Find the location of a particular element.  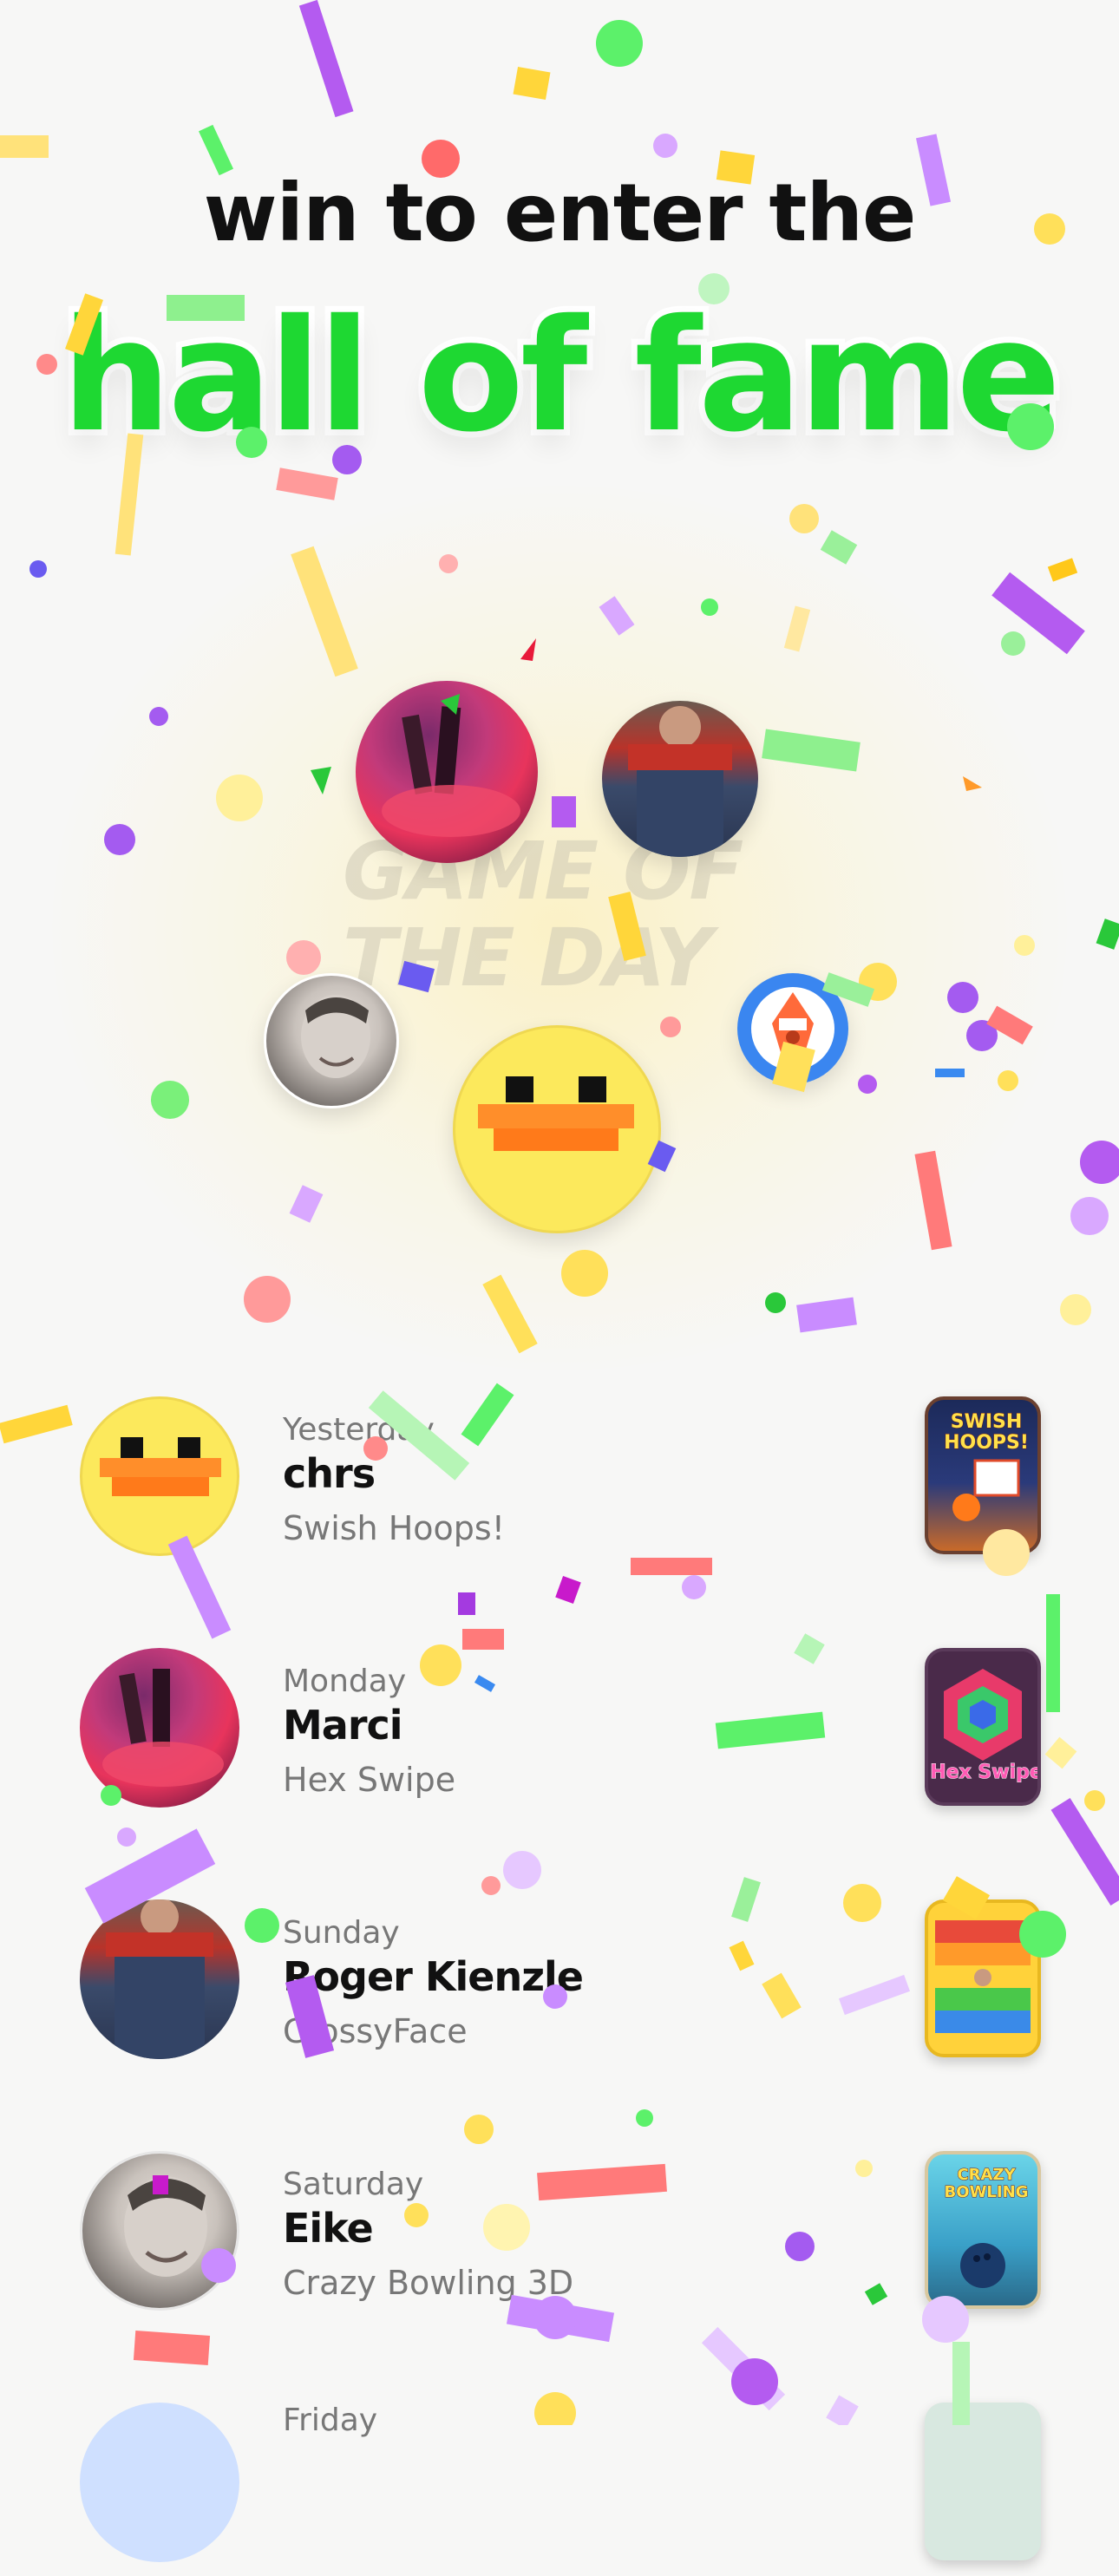

row-avatar-partial is located at coordinates (159, 2482).